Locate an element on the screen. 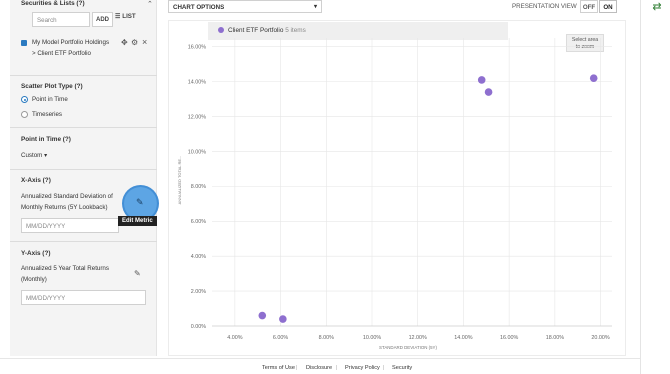 The width and height of the screenshot is (670, 374). x-tick-label: 12.00% is located at coordinates (418, 338).